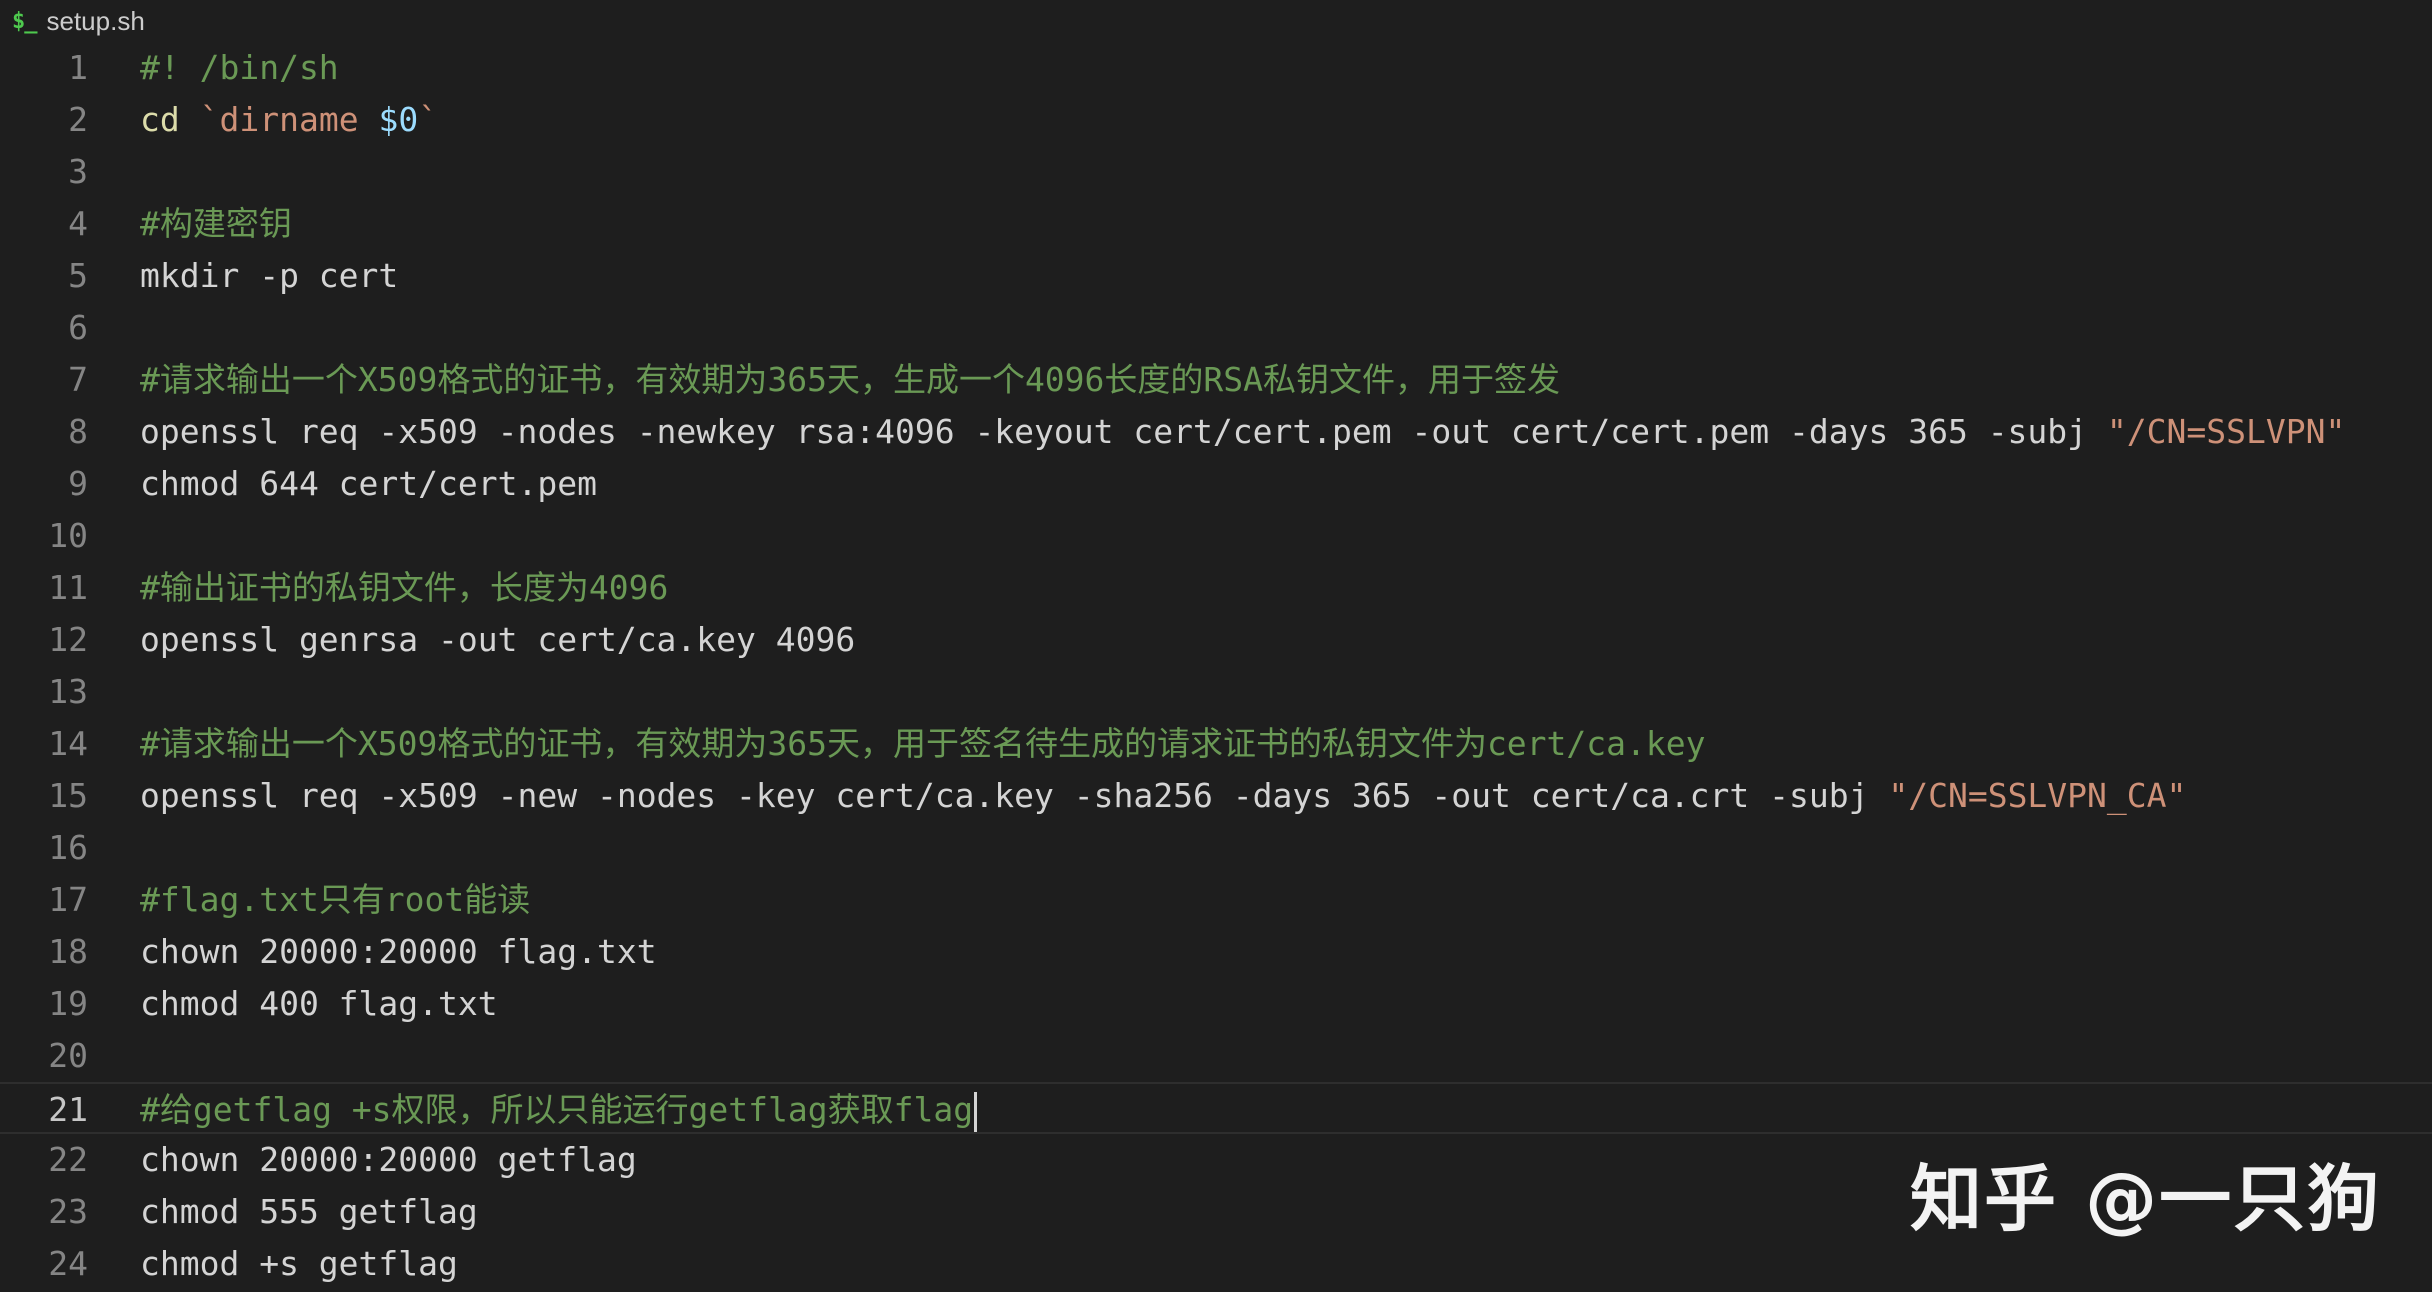 The height and width of the screenshot is (1292, 2432). What do you see at coordinates (2226, 431) in the screenshot?
I see `code-token: "/CN=SSLVPN"` at bounding box center [2226, 431].